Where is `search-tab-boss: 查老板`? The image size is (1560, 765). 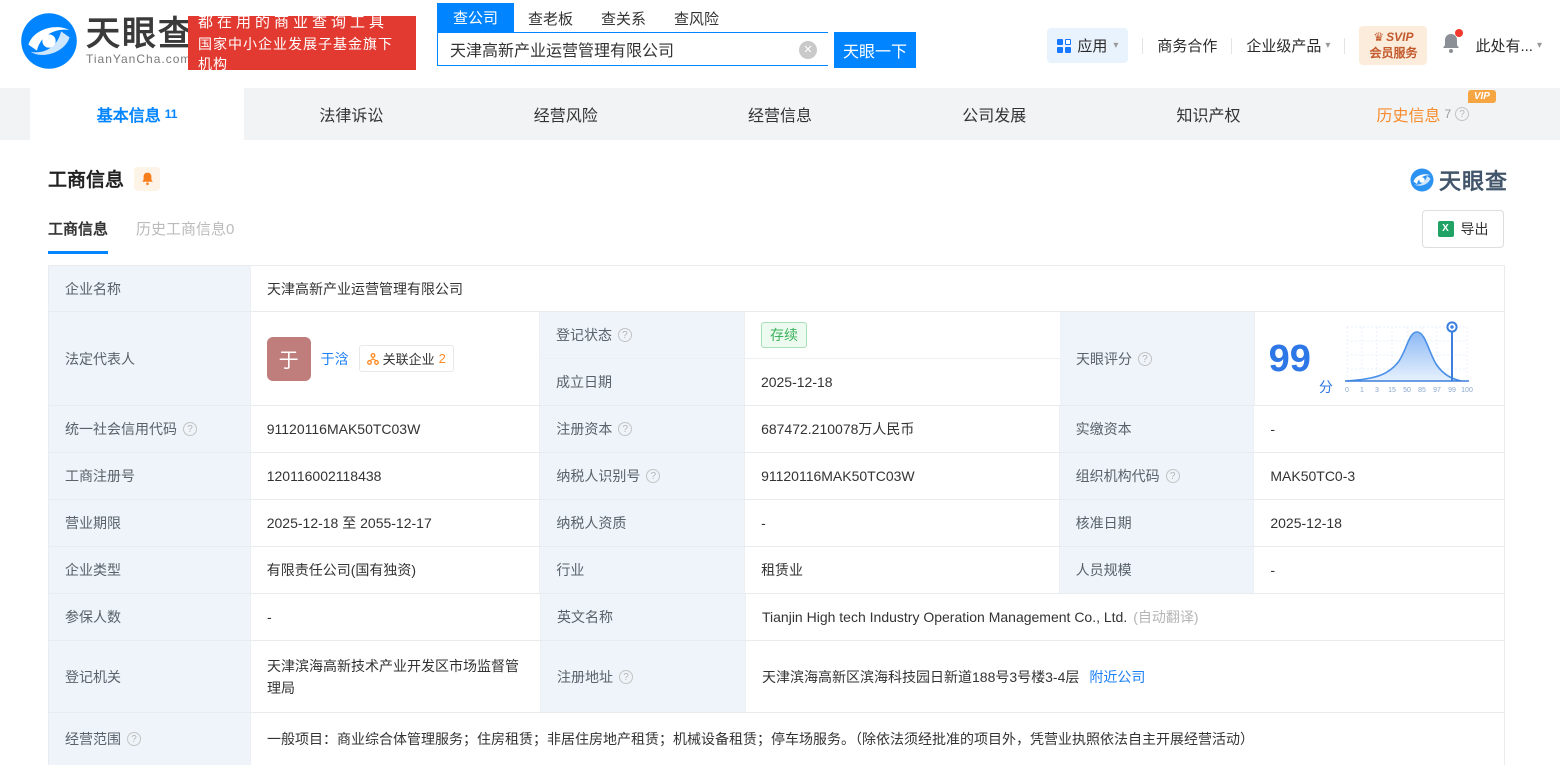
search-tab-boss: 查老板 is located at coordinates (550, 18).